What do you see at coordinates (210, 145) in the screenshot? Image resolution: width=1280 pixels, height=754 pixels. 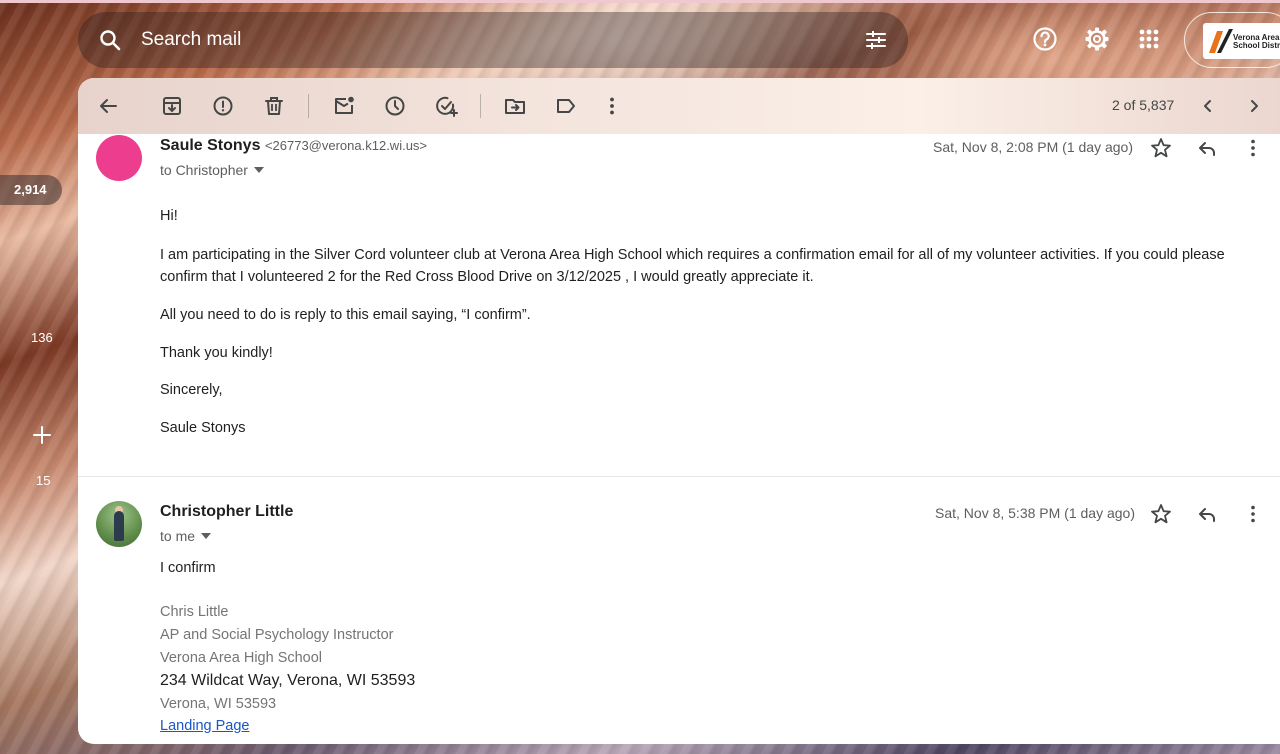 I see `sender-name: Saule Stonys` at bounding box center [210, 145].